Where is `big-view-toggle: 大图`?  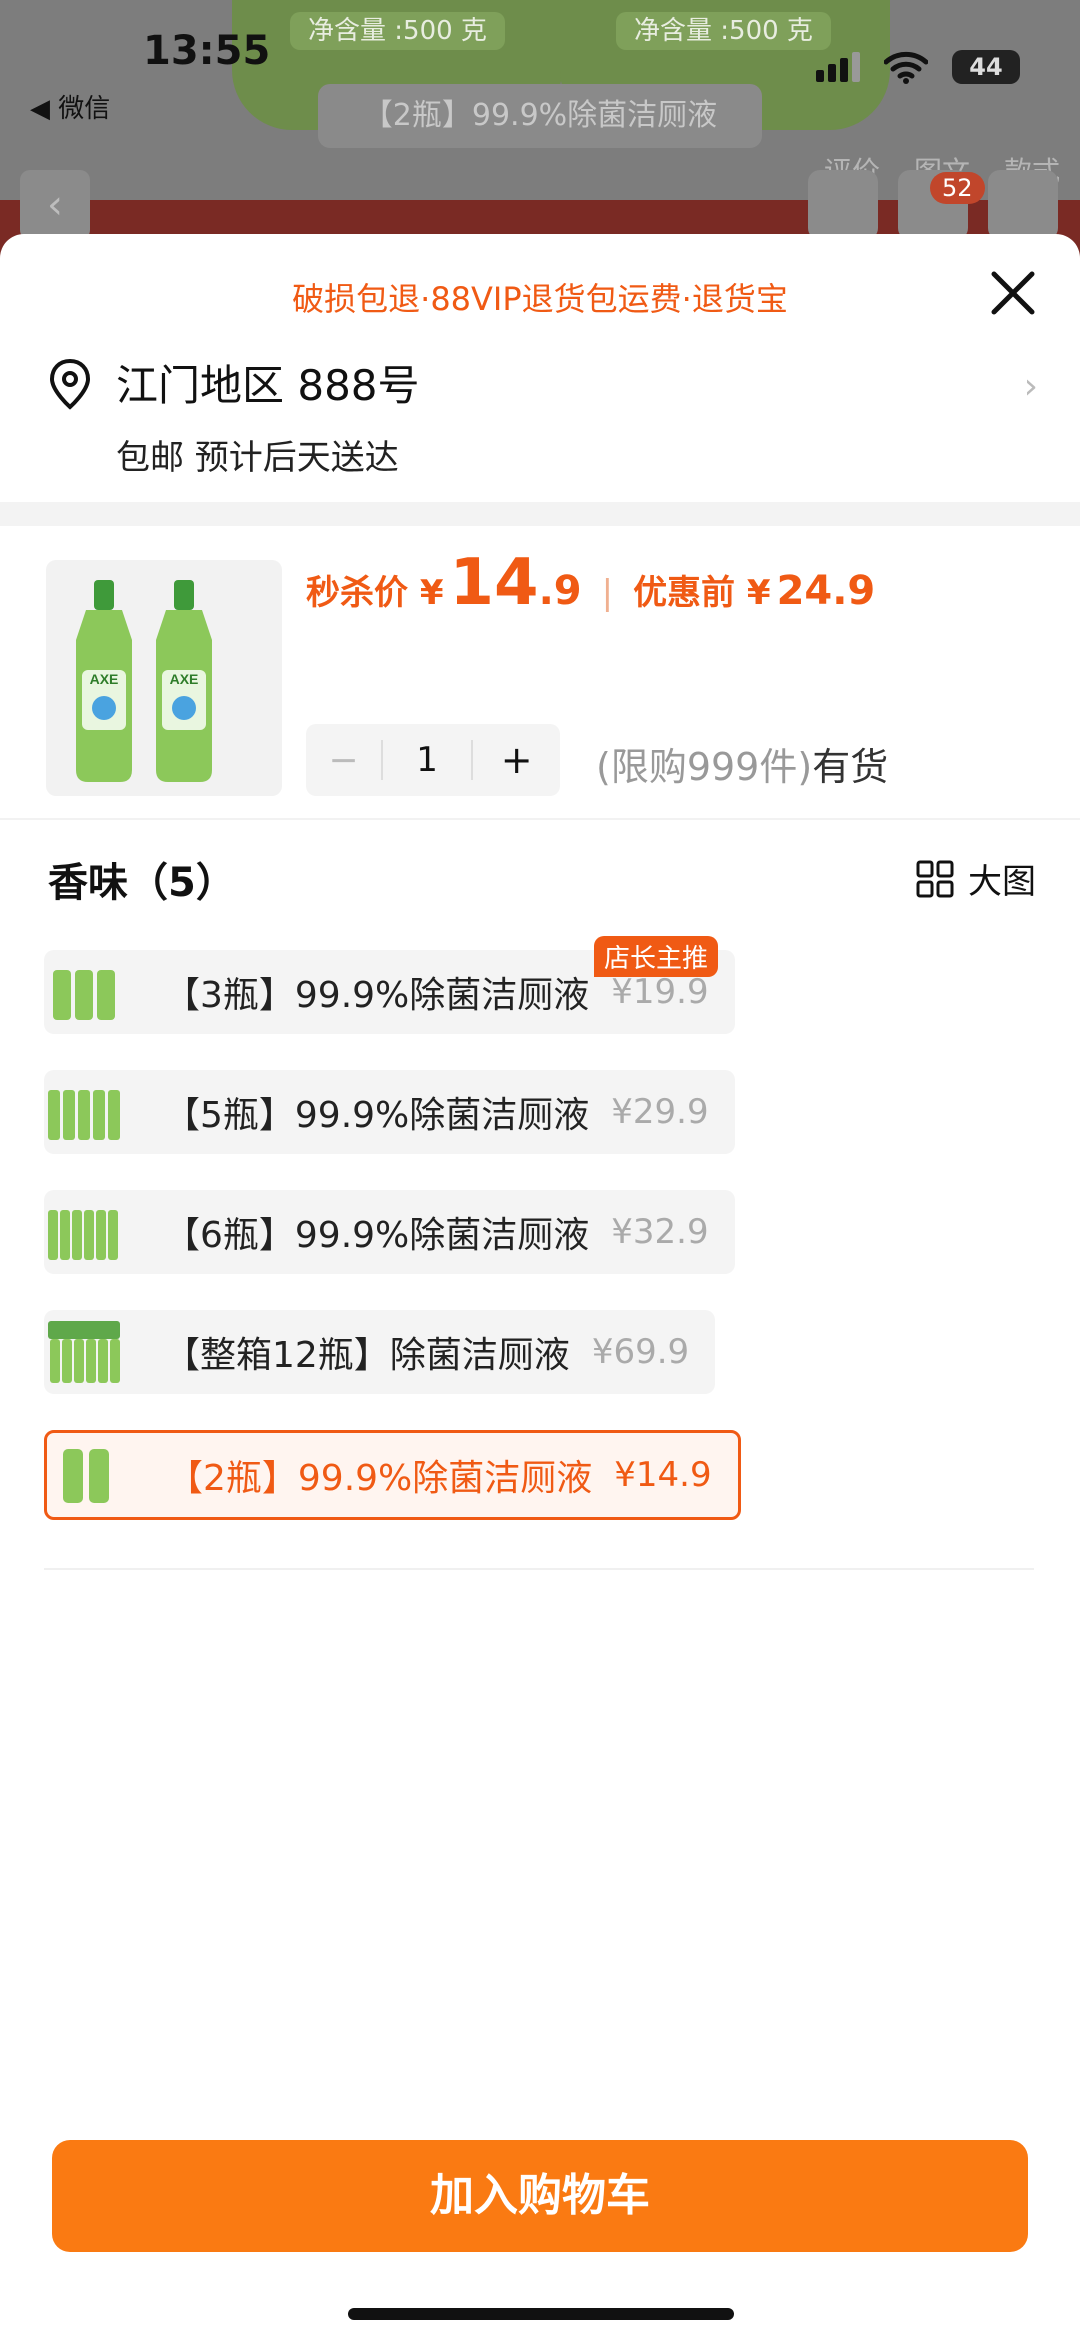 big-view-toggle: 大图 is located at coordinates (976, 878).